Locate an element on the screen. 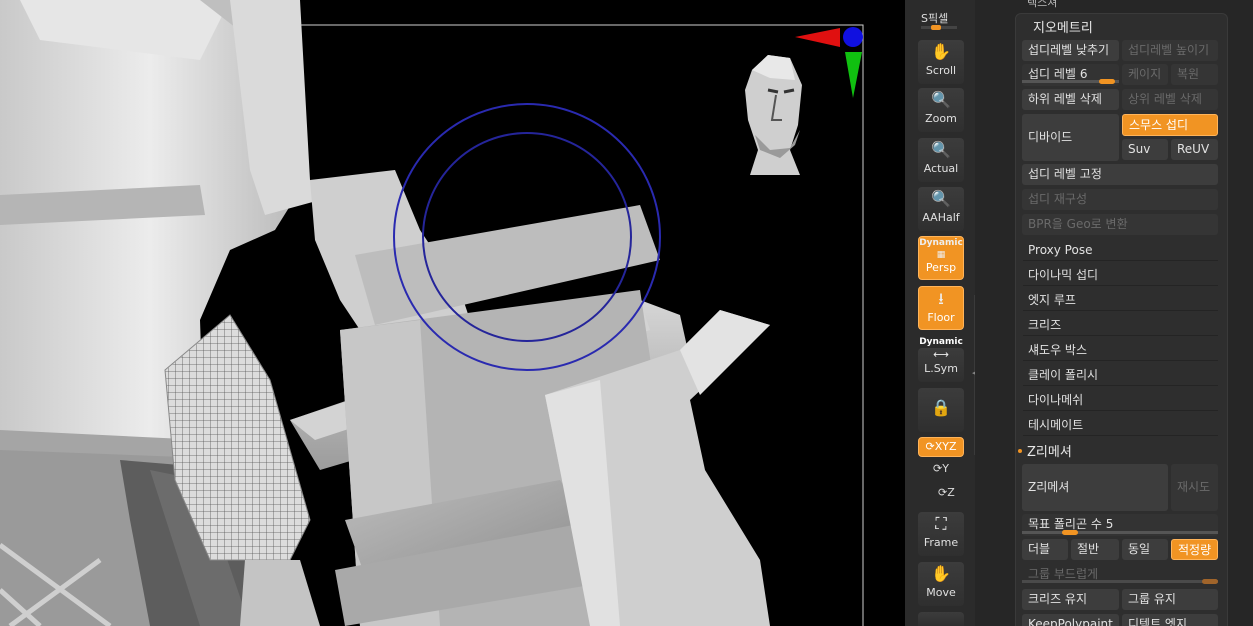 This screenshot has width=1253, height=626. bpr-to-geo-button: BPR을 Geo로 변환 is located at coordinates (1120, 224).